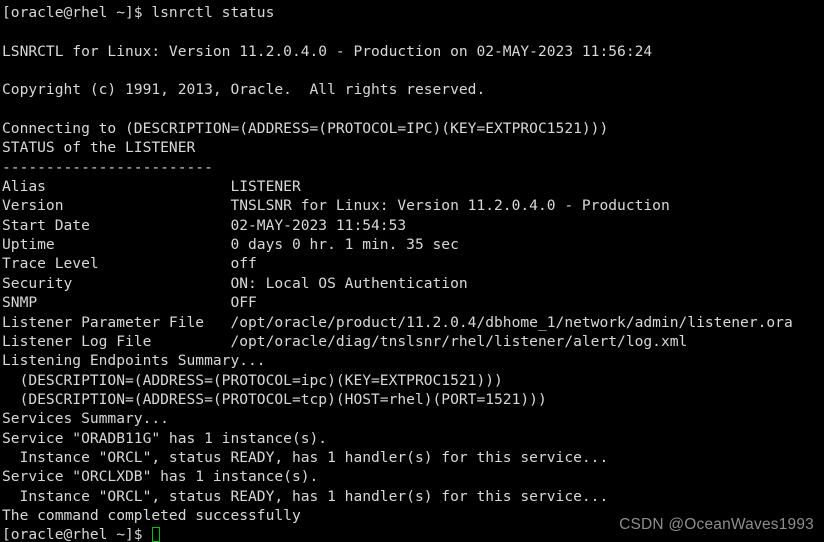  Describe the element at coordinates (716, 524) in the screenshot. I see `watermark-label: CSDN @OceanWaves1993` at that location.